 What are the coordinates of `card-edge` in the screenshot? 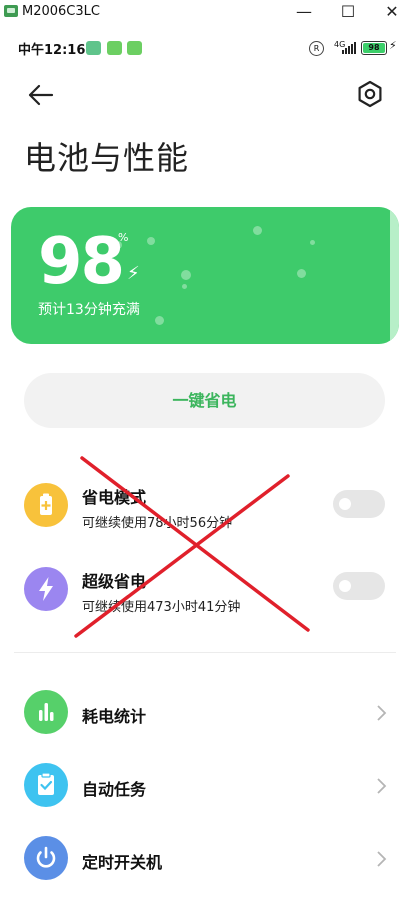 It's located at (394, 275).